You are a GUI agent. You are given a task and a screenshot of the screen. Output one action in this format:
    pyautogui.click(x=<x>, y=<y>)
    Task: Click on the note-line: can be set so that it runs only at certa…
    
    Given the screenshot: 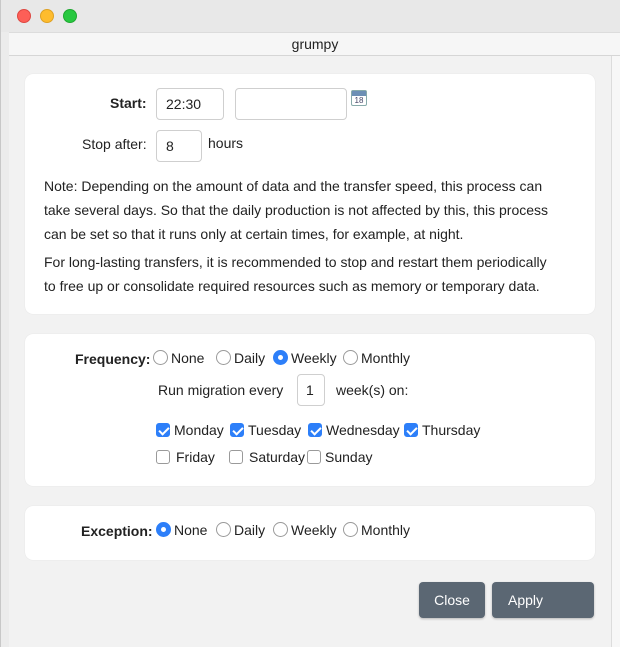 What is the action you would take?
    pyautogui.click(x=254, y=234)
    